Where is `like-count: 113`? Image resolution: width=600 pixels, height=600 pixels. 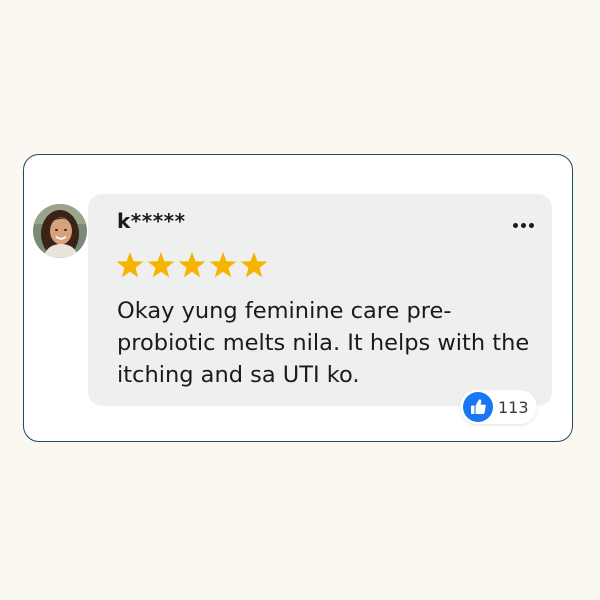
like-count: 113 is located at coordinates (513, 407).